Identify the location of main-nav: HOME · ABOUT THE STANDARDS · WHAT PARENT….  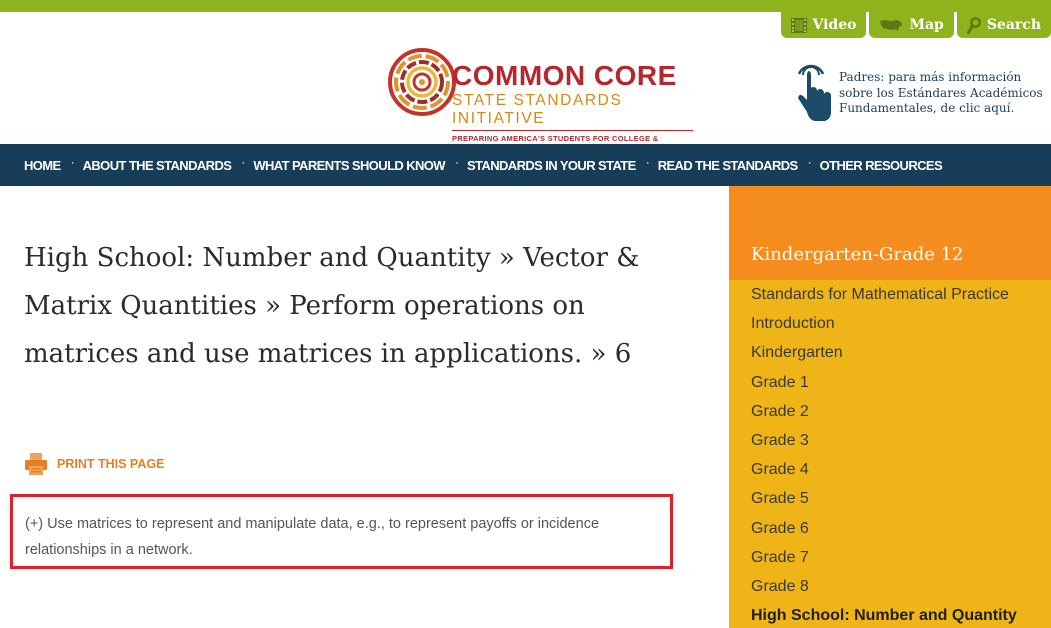
(525, 165).